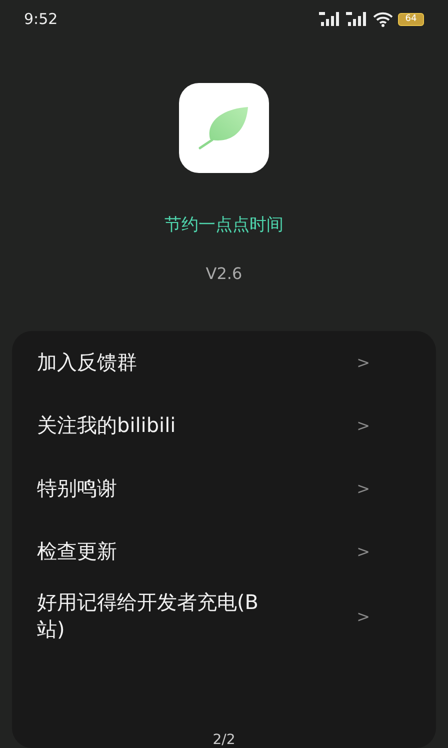 This screenshot has height=748, width=448. Describe the element at coordinates (224, 616) in the screenshot. I see `menu-item: 好用记得给开发者充电(B站) >` at that location.